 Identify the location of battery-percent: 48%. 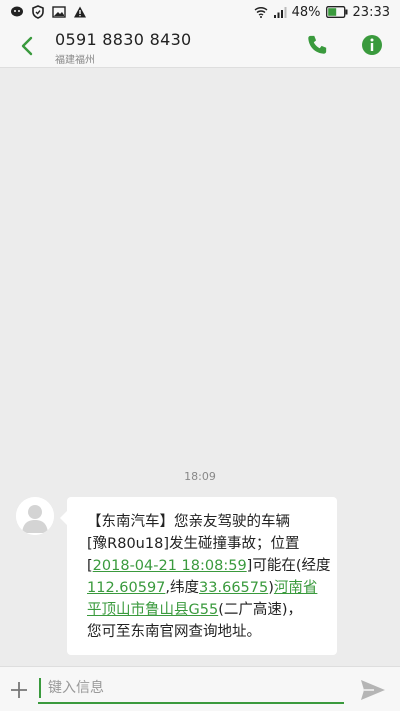
(306, 12).